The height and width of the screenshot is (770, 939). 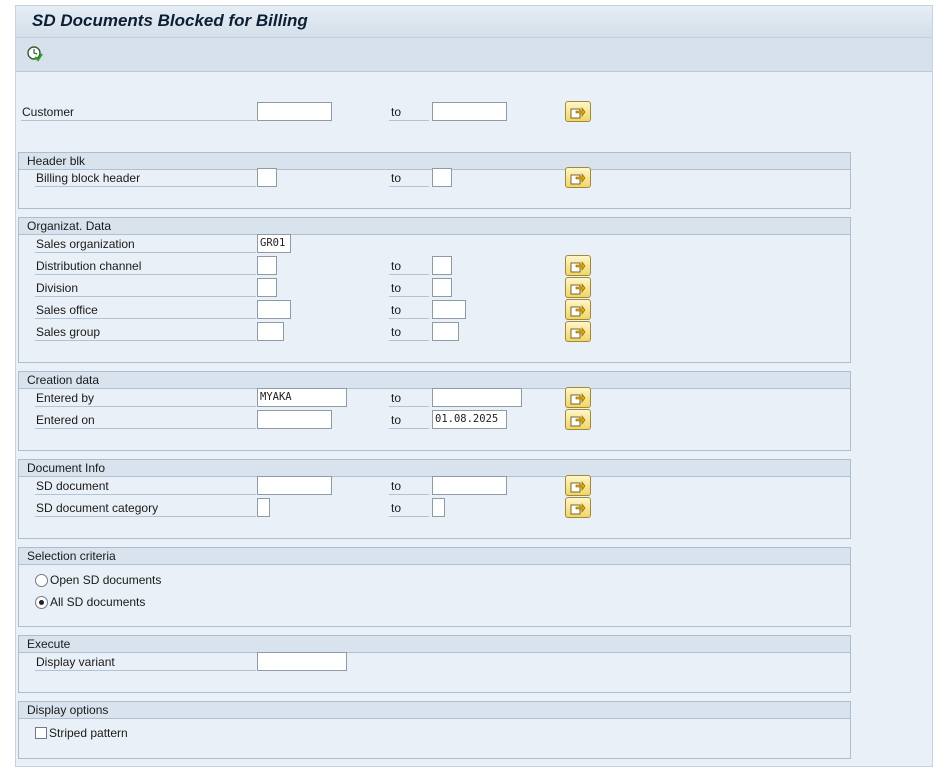 I want to click on sd-document-category-from-input, so click(x=263, y=507).